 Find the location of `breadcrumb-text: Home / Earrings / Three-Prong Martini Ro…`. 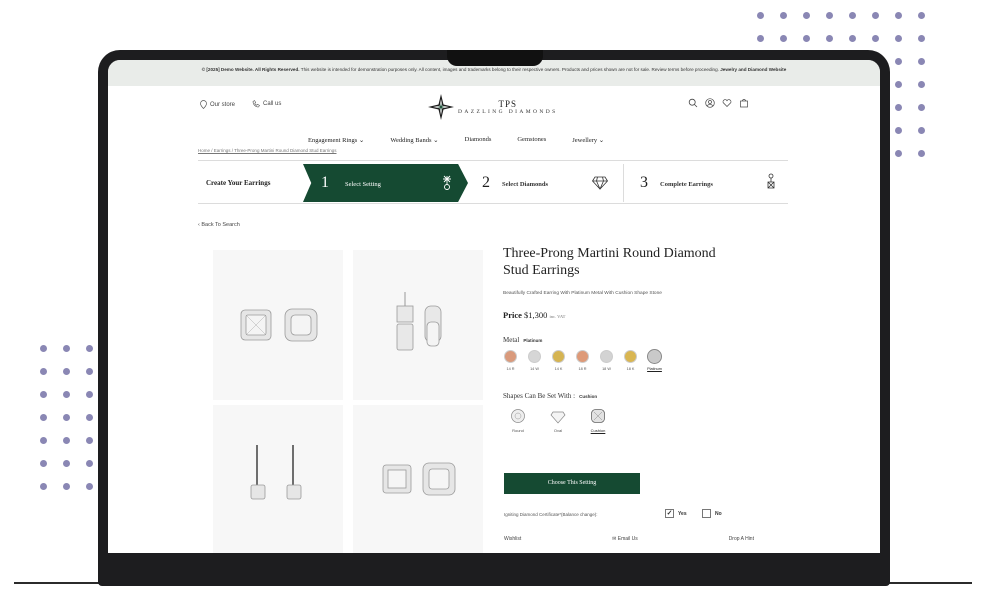

breadcrumb-text: Home / Earrings / Three-Prong Martini Ro… is located at coordinates (267, 150).